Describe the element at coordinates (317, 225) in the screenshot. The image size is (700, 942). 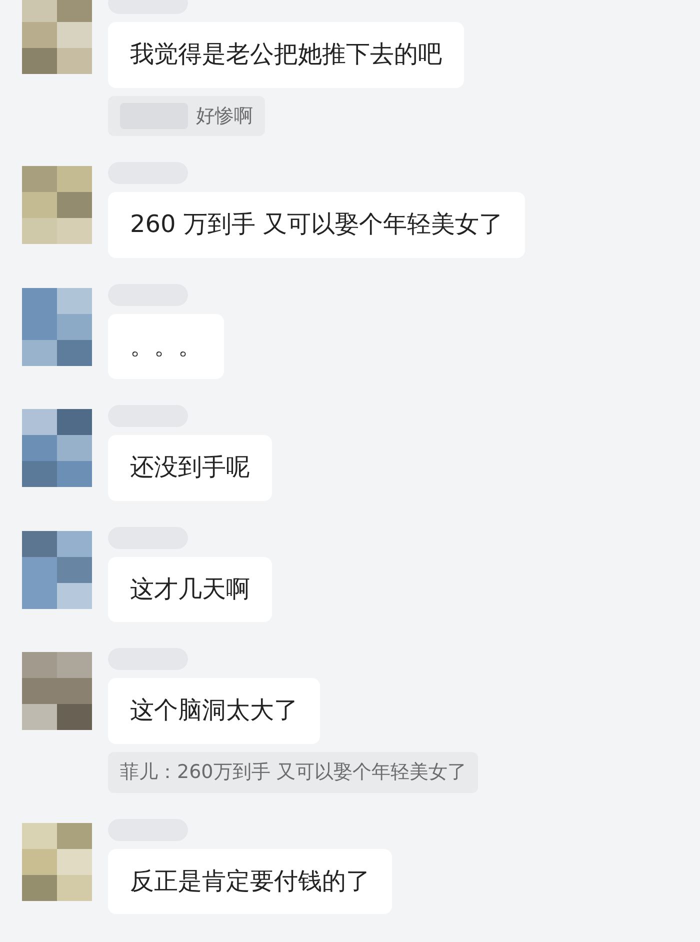
I see `message-bubble: 260 万到手 又可以娶个年轻美女了` at that location.